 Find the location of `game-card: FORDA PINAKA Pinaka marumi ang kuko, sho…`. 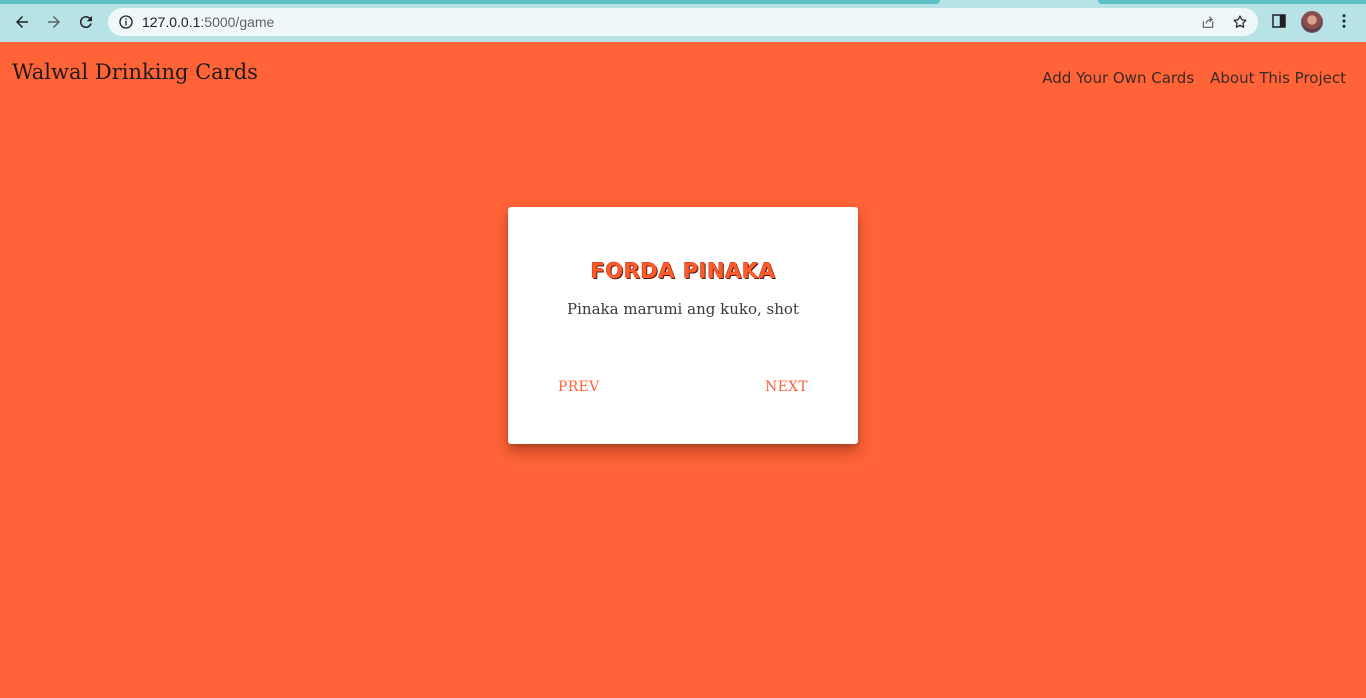

game-card: FORDA PINAKA Pinaka marumi ang kuko, sho… is located at coordinates (683, 325).